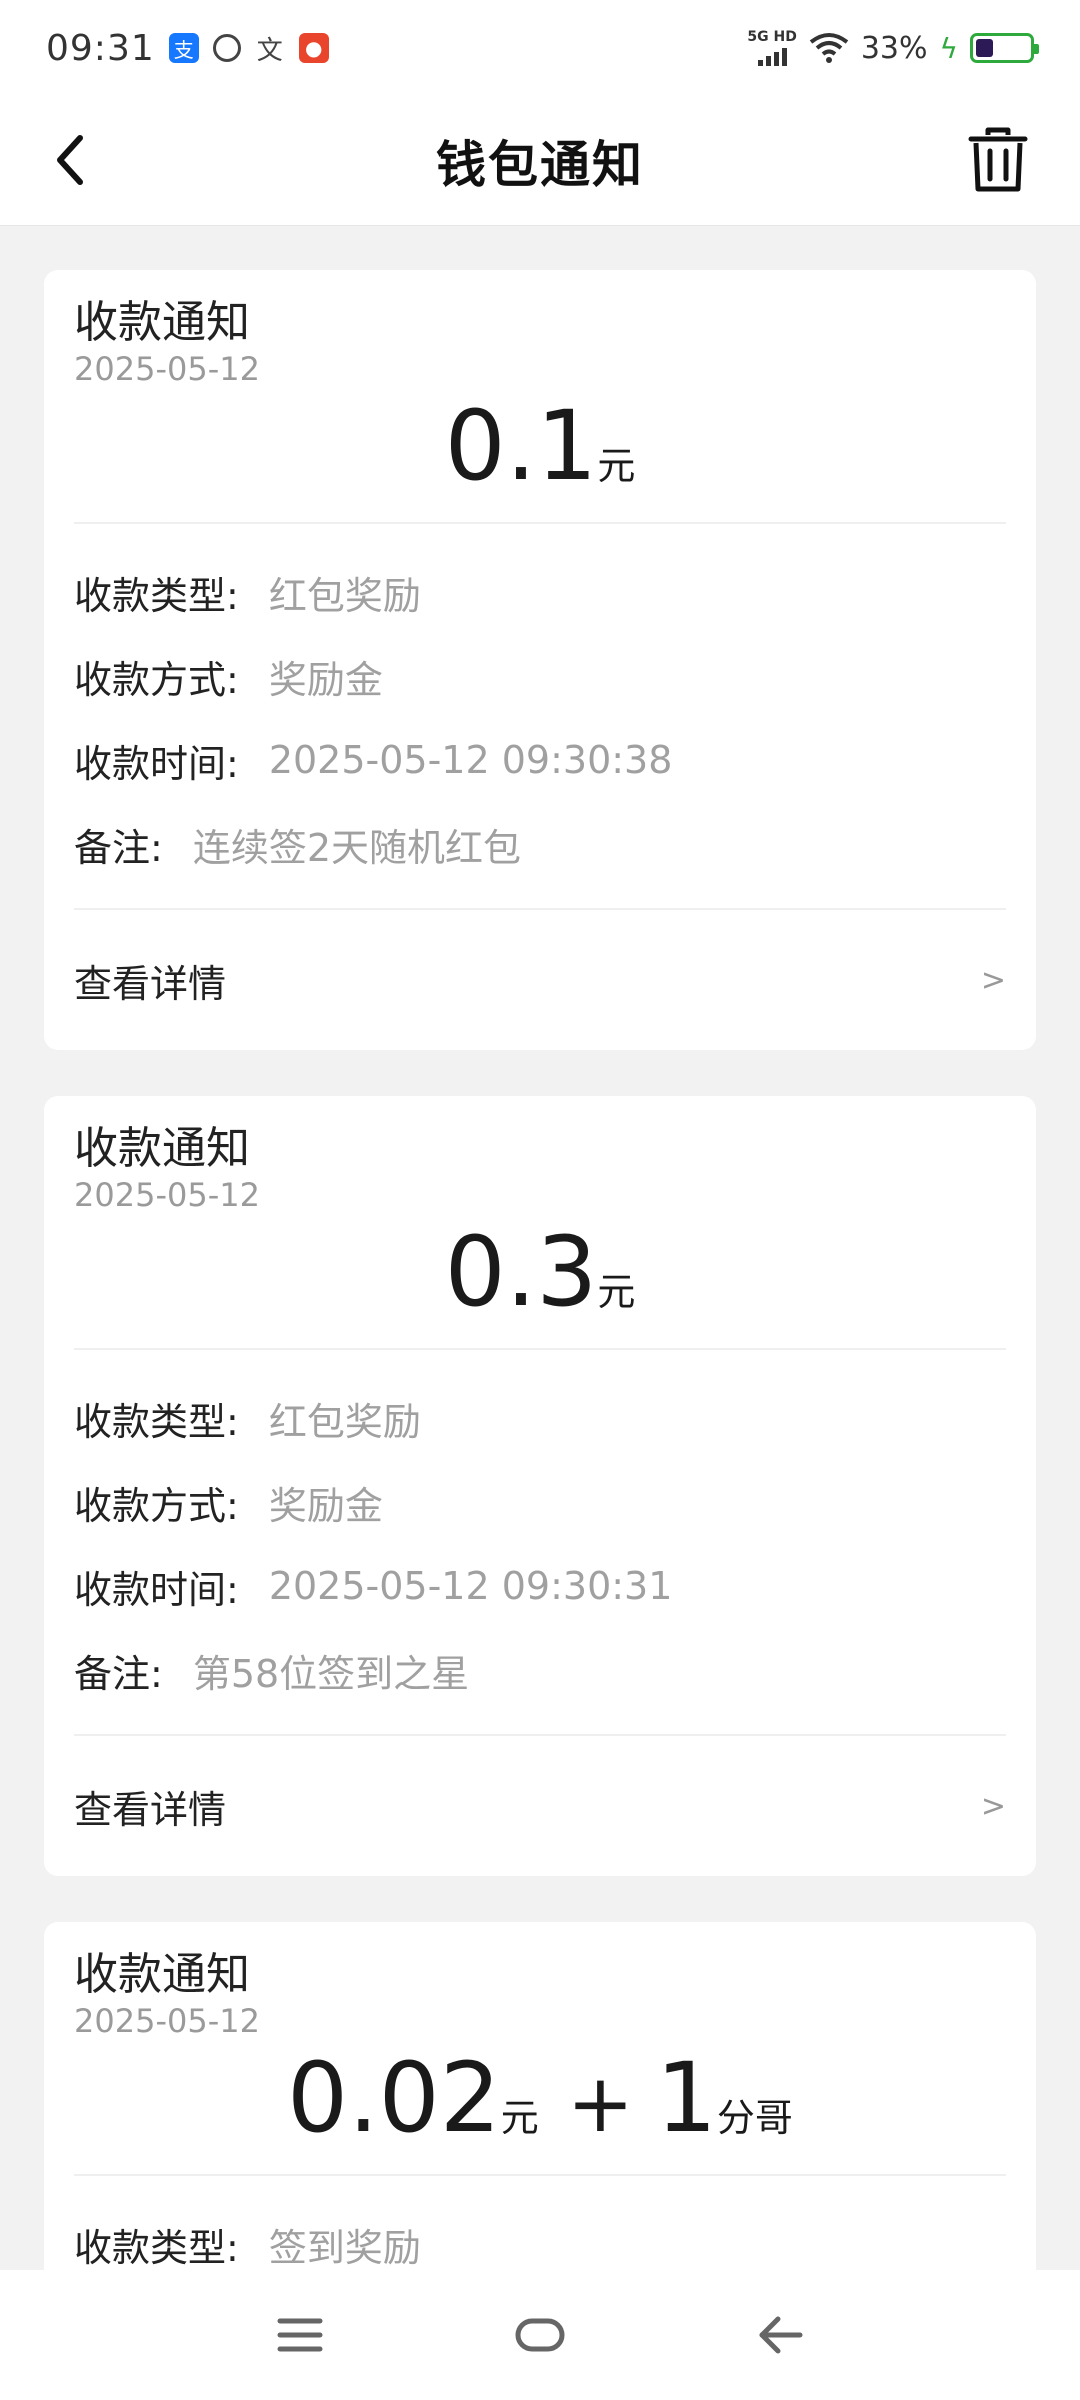 The image size is (1080, 2400). I want to click on detail-row-time: 收款时间: 2025-05-12 09:30:38, so click(540, 760).